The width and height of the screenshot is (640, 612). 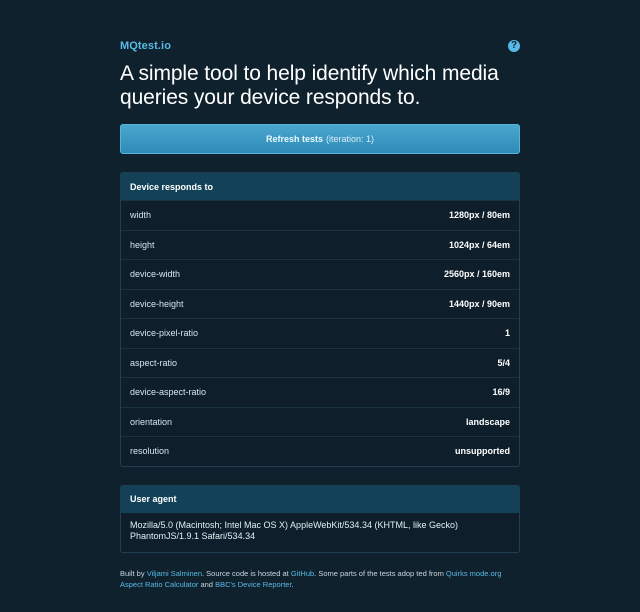 What do you see at coordinates (476, 274) in the screenshot?
I see `feature-value: 2560px / 160em` at bounding box center [476, 274].